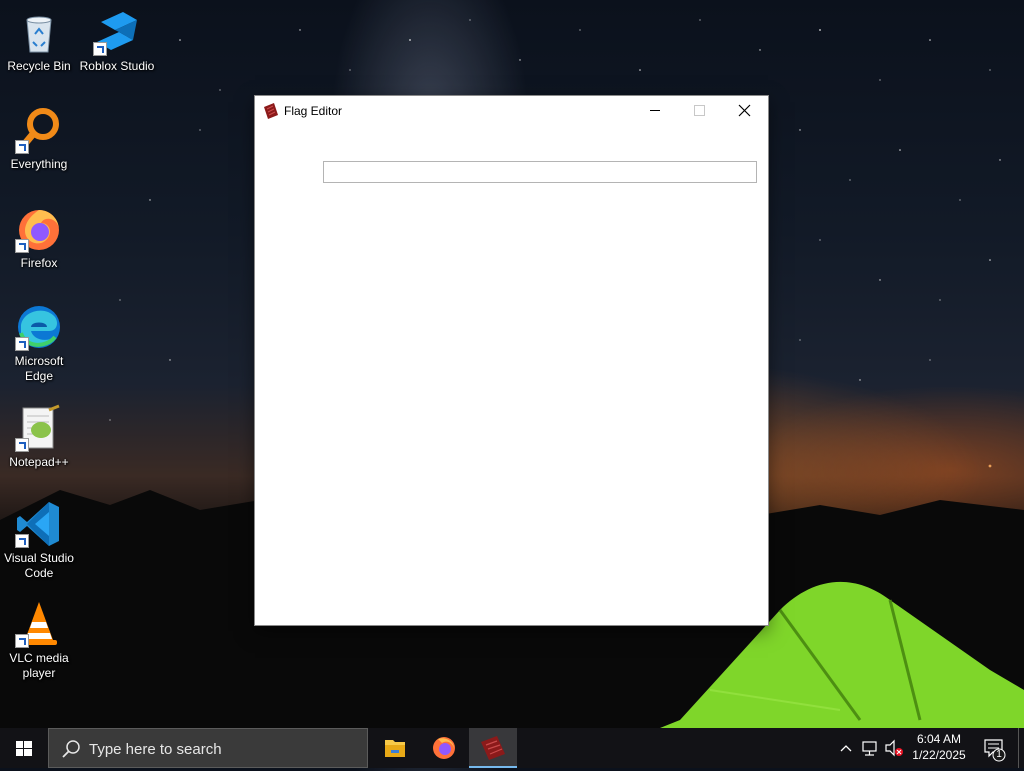 The width and height of the screenshot is (1024, 771). I want to click on search-icon, so click(71, 749).